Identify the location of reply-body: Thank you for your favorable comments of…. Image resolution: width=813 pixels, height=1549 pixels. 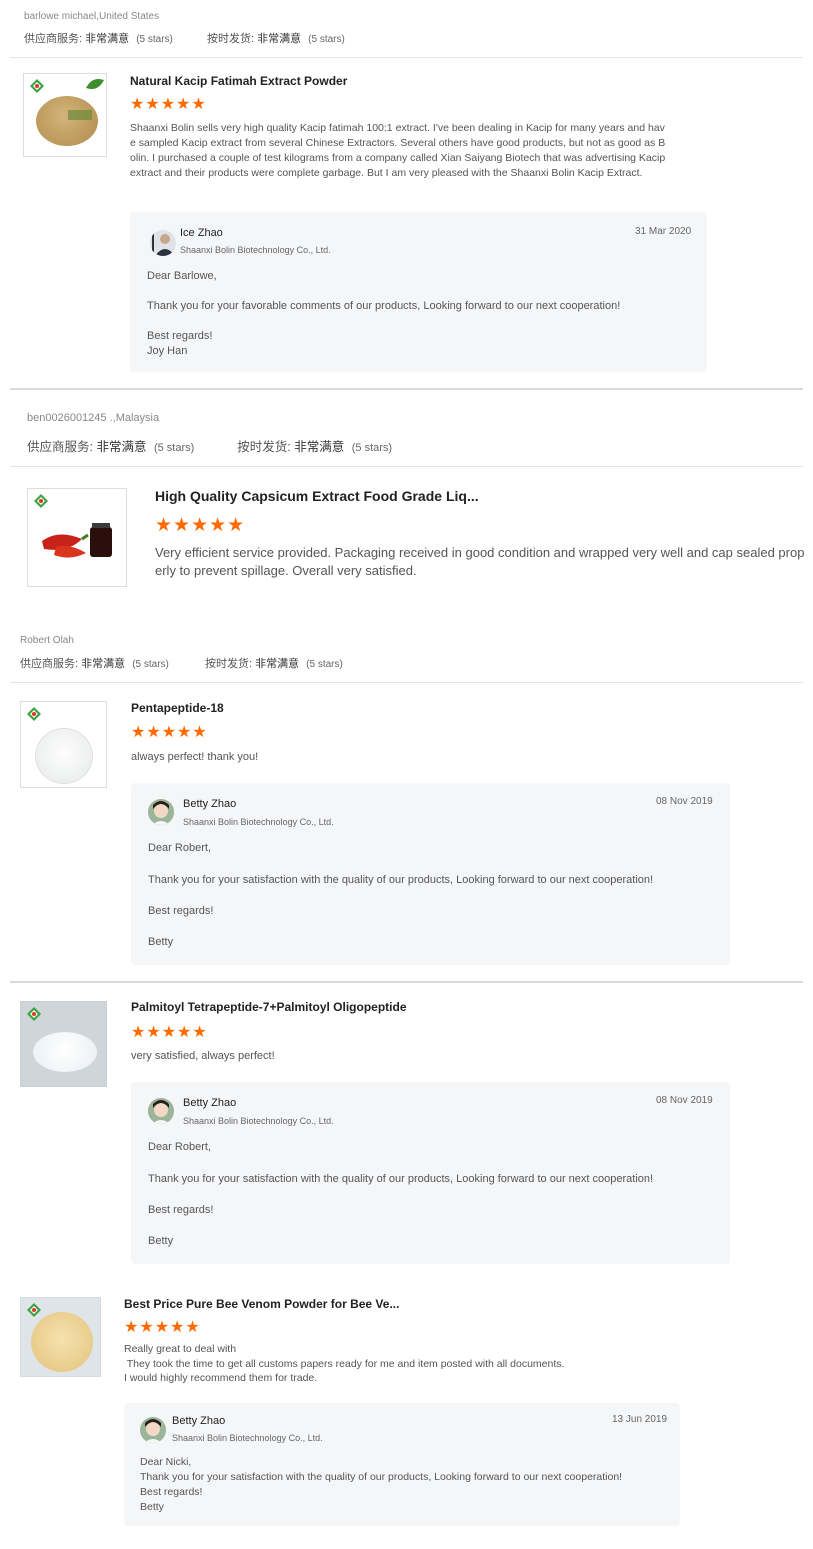
(384, 306).